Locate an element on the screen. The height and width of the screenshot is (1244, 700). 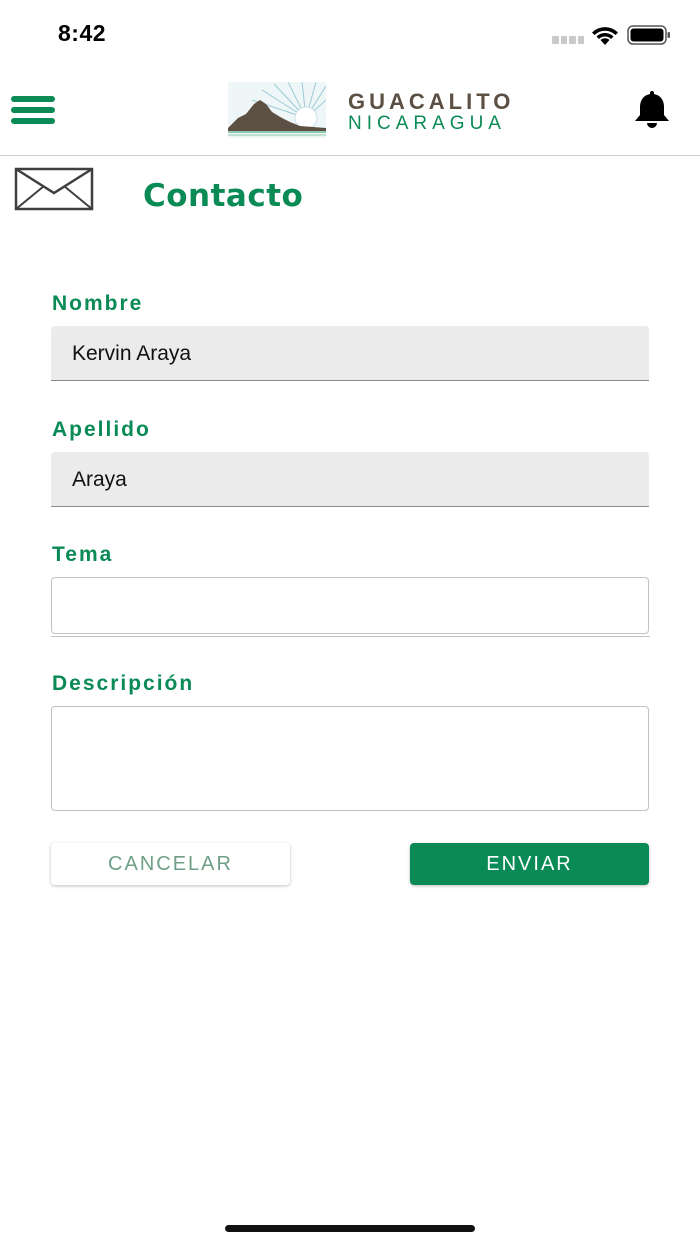
app-header: GUACALITO NICARAGUA is located at coordinates (350, 114).